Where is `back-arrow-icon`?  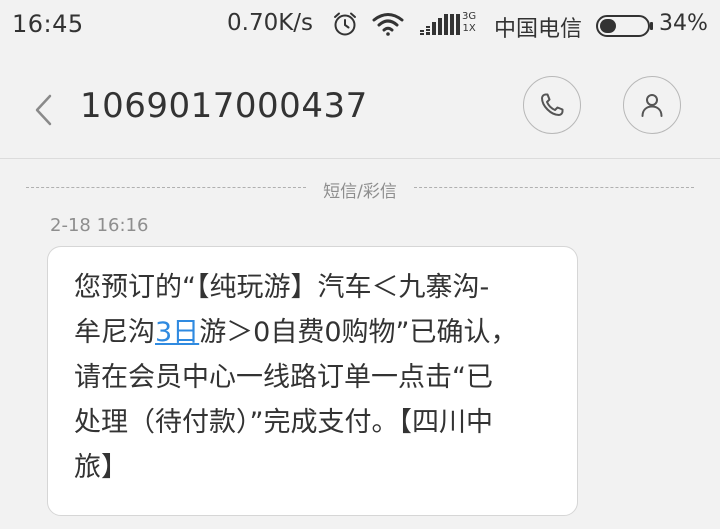
back-arrow-icon is located at coordinates (43, 110).